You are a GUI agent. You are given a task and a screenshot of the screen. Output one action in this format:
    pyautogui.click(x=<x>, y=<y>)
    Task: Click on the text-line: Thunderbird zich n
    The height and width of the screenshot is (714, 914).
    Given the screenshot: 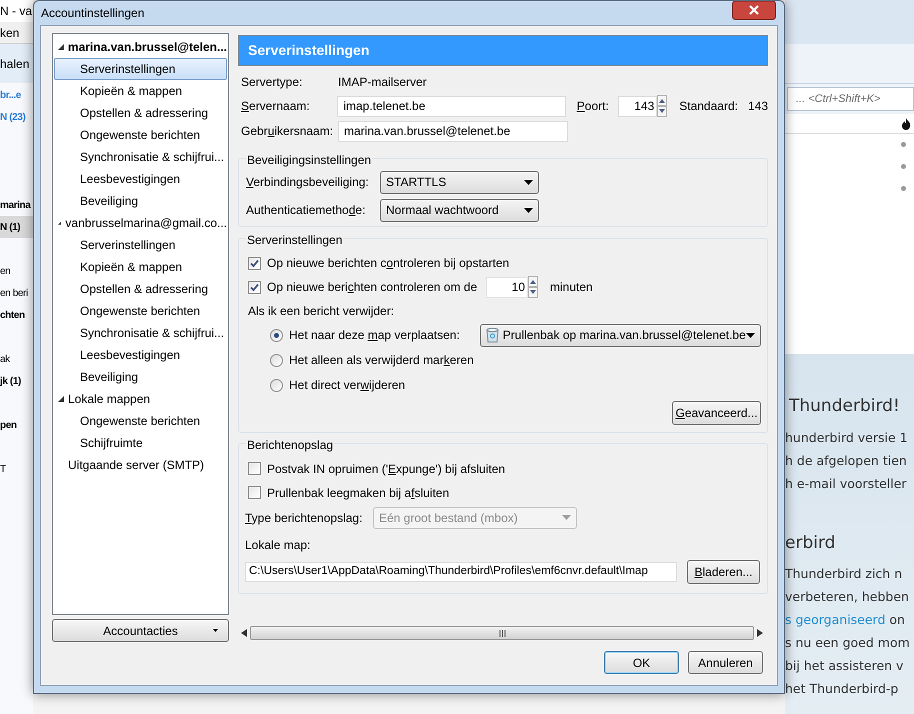 What is the action you would take?
    pyautogui.click(x=844, y=574)
    